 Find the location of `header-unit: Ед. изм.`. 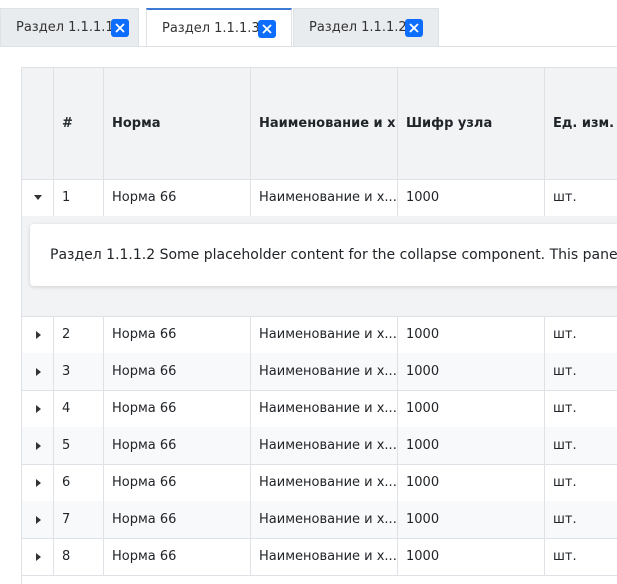

header-unit: Ед. изм. is located at coordinates (581, 123).